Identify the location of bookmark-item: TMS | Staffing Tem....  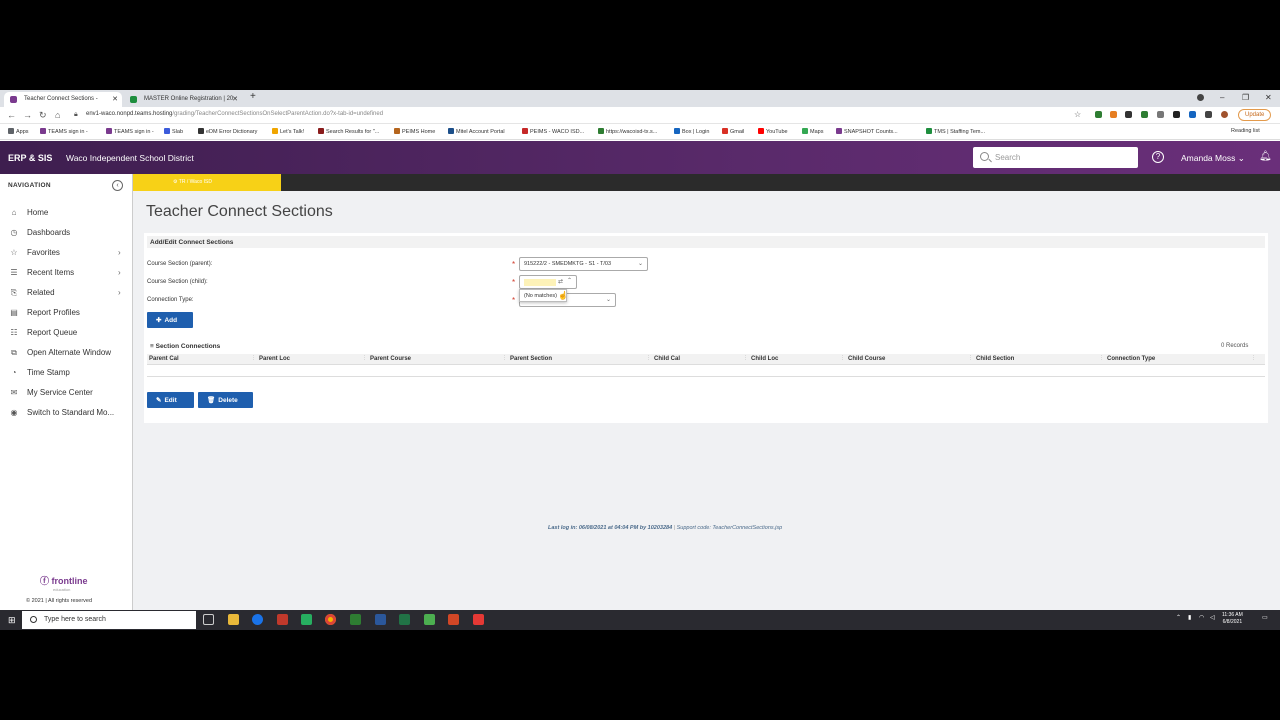
(955, 131).